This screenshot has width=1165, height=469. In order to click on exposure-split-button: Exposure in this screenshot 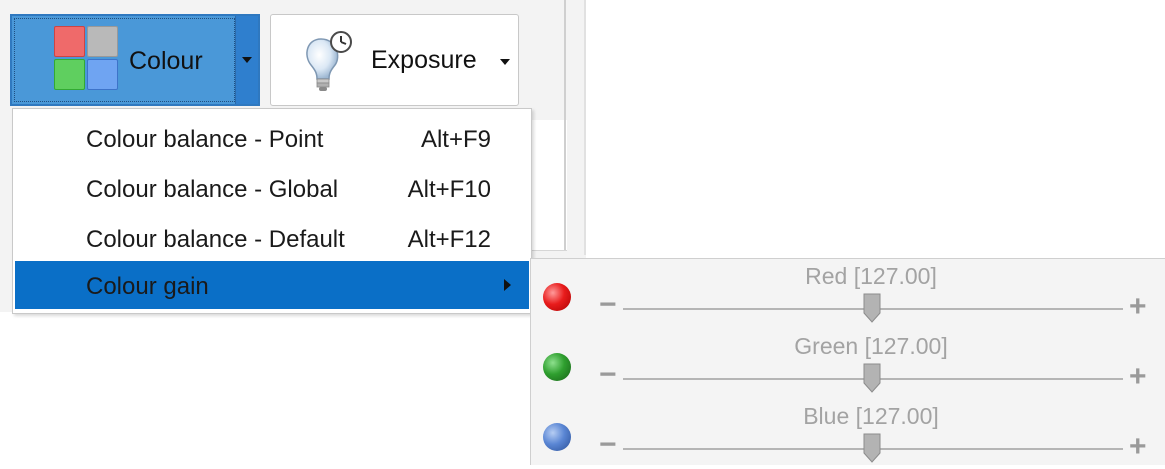, I will do `click(394, 60)`.